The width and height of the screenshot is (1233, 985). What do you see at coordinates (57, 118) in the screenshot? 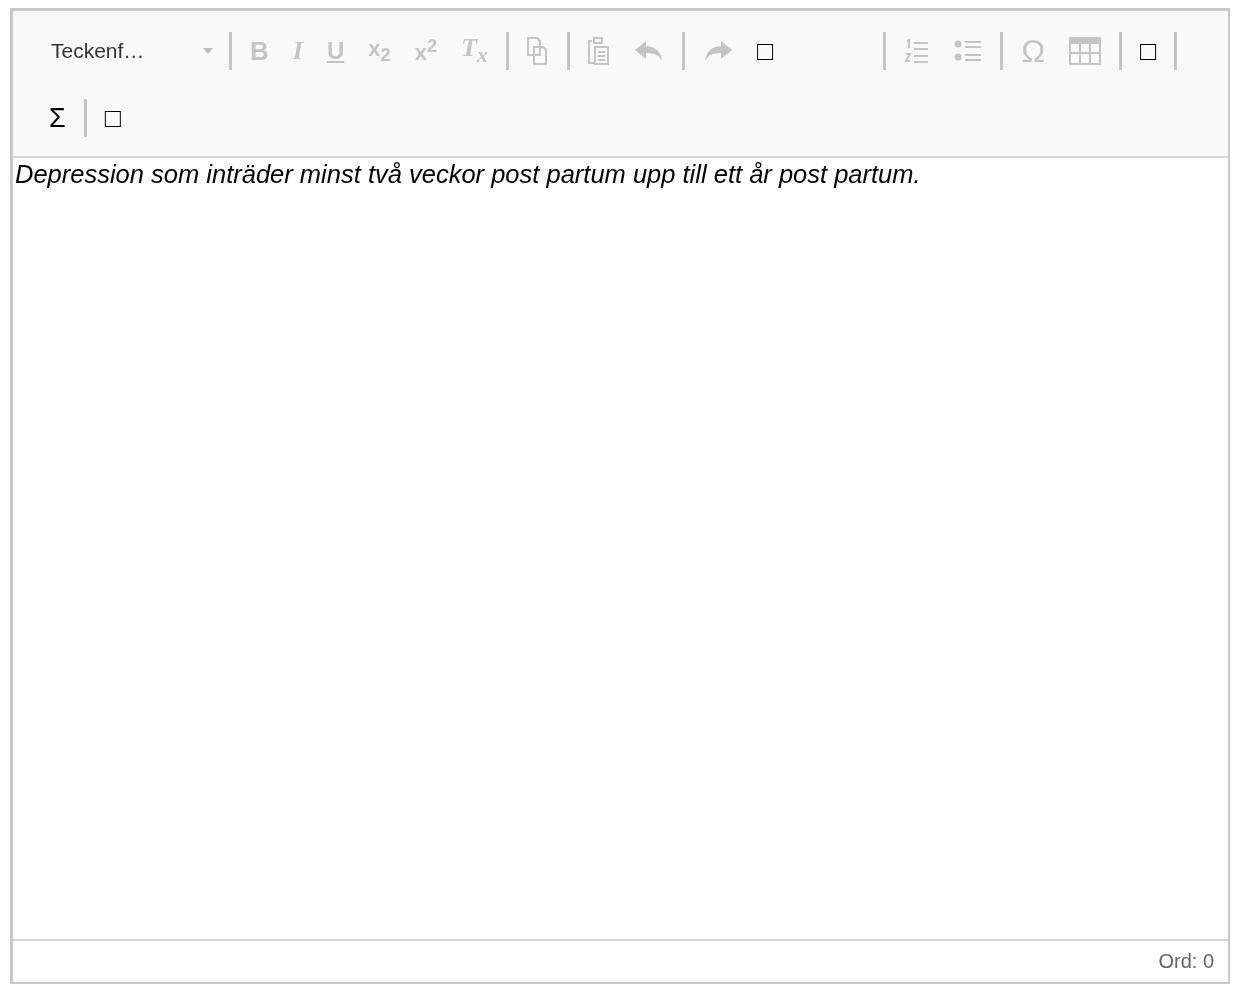
I see `toolbar-button: Σ` at bounding box center [57, 118].